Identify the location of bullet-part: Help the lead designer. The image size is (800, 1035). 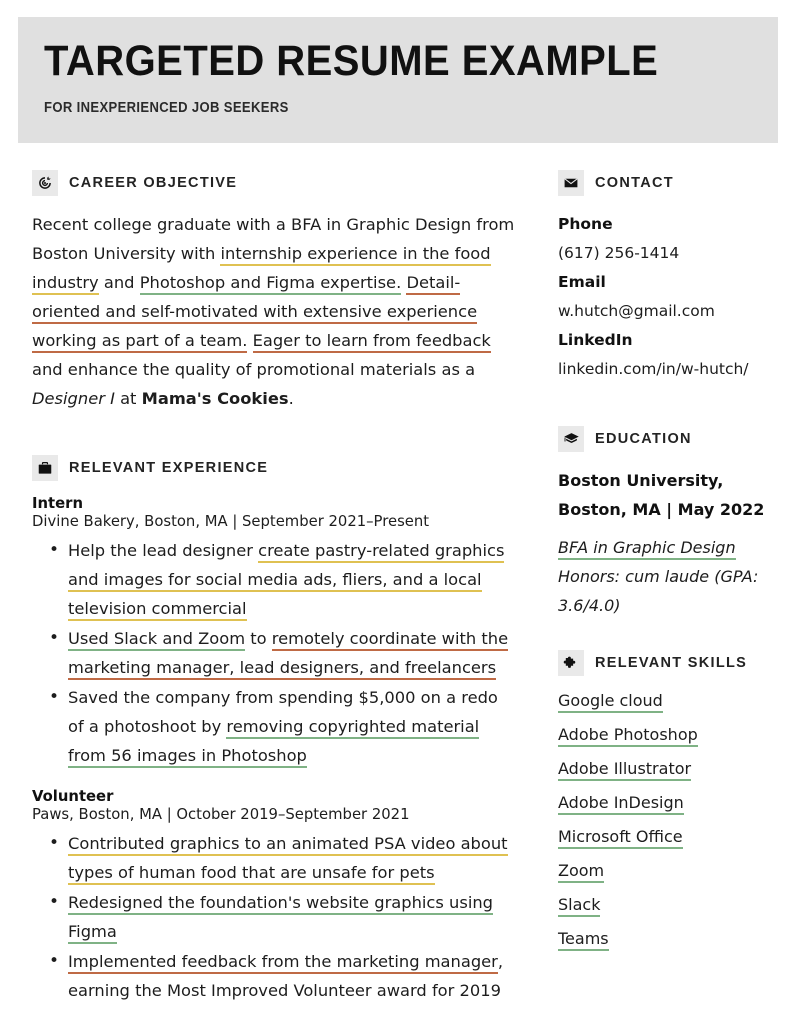
(163, 550).